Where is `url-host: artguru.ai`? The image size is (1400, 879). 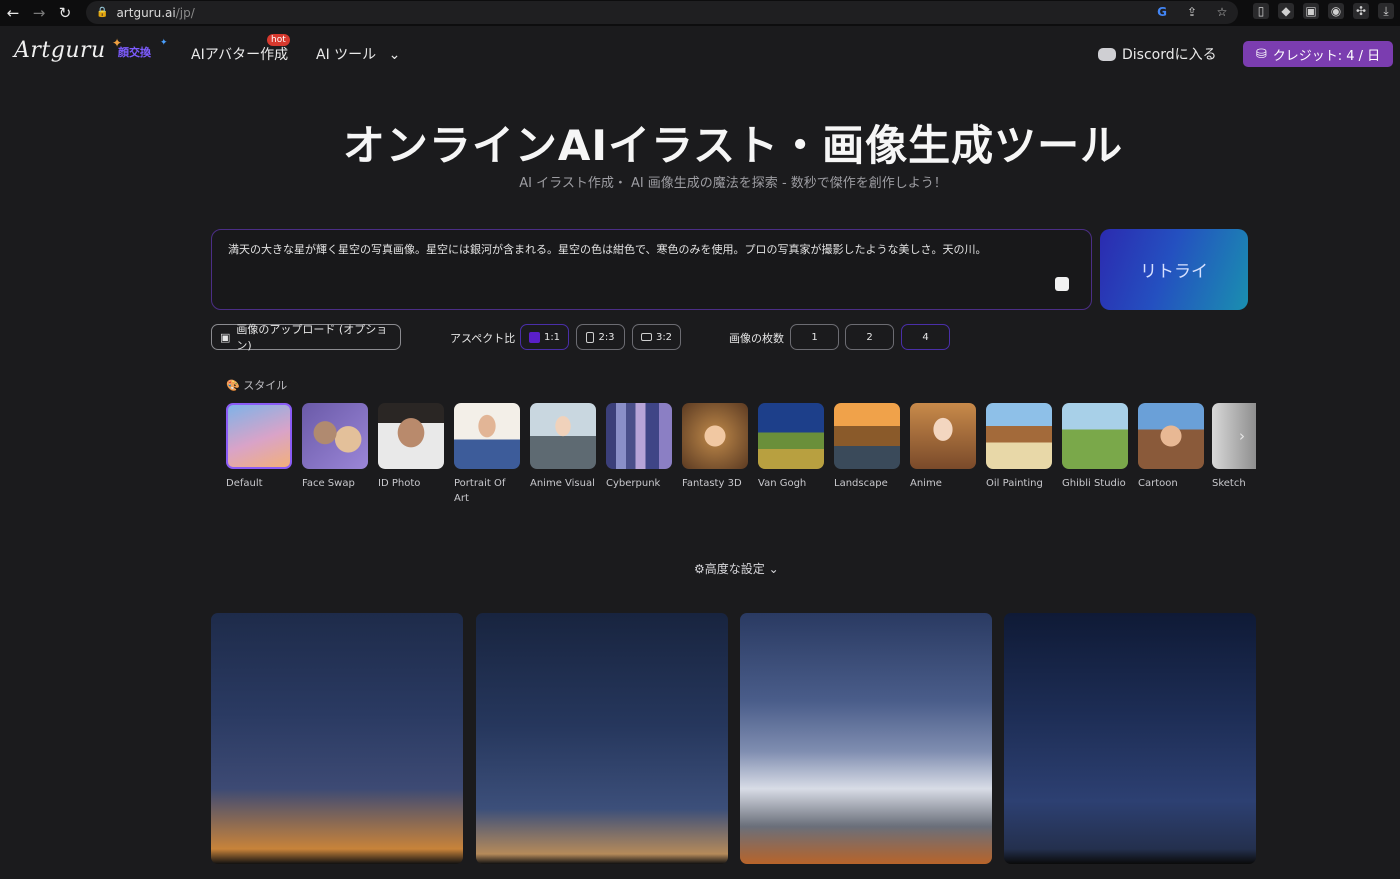 url-host: artguru.ai is located at coordinates (146, 12).